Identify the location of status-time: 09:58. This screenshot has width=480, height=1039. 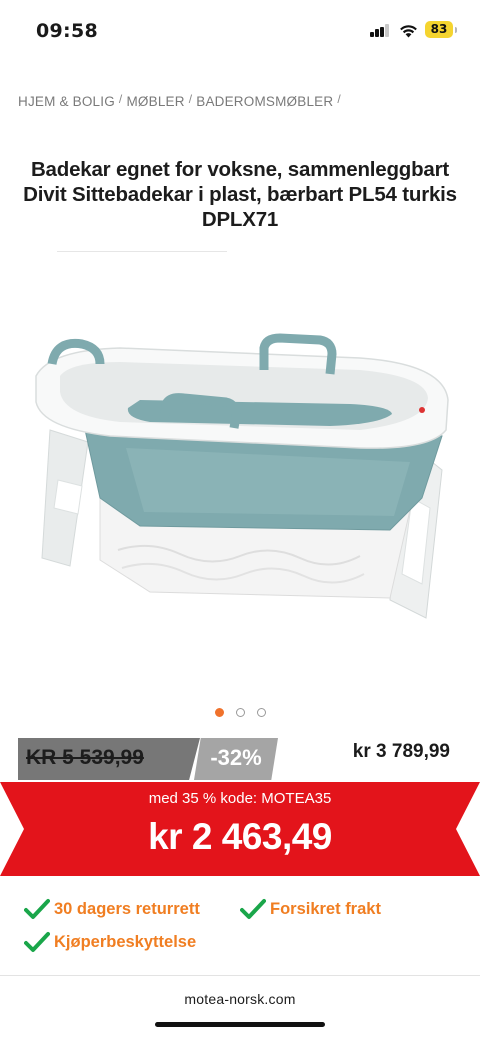
(67, 31).